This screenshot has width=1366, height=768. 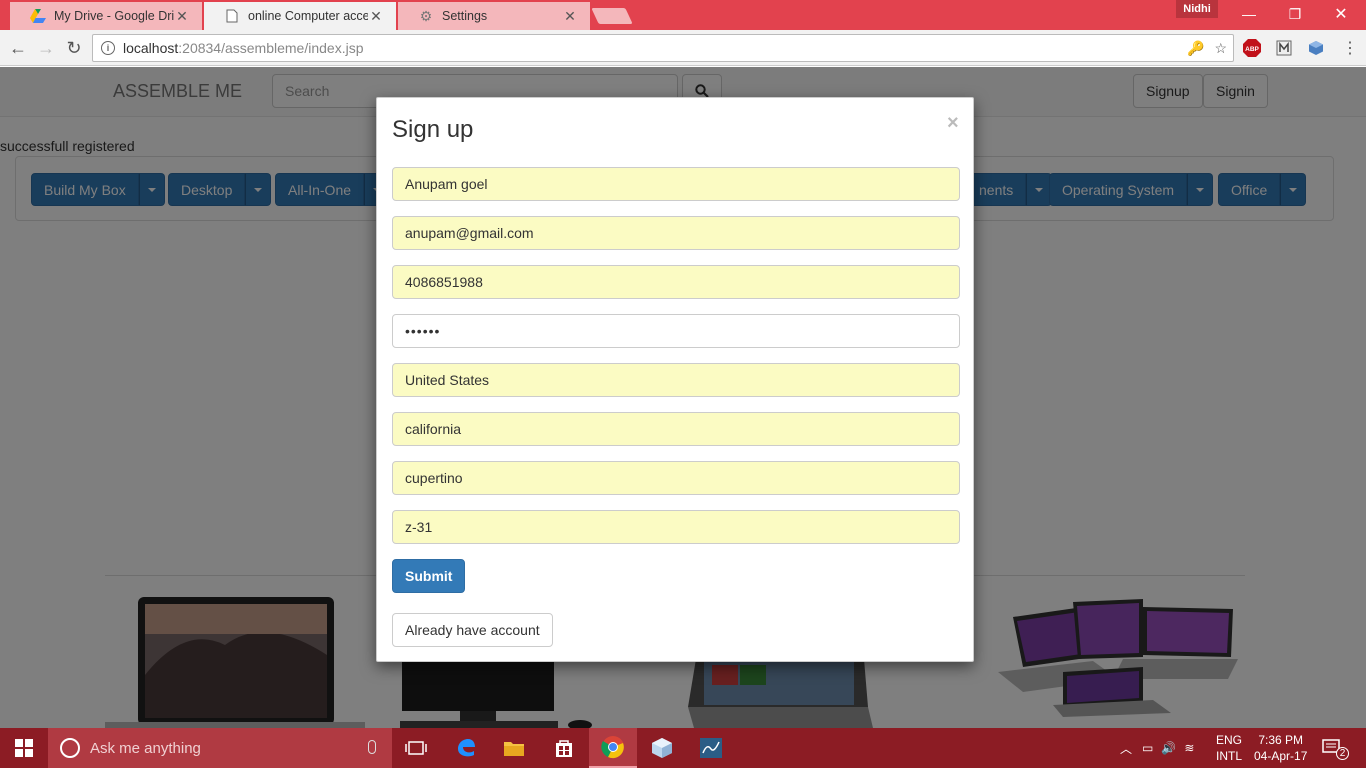 What do you see at coordinates (676, 282) in the screenshot?
I see `phone-field: 4086851988` at bounding box center [676, 282].